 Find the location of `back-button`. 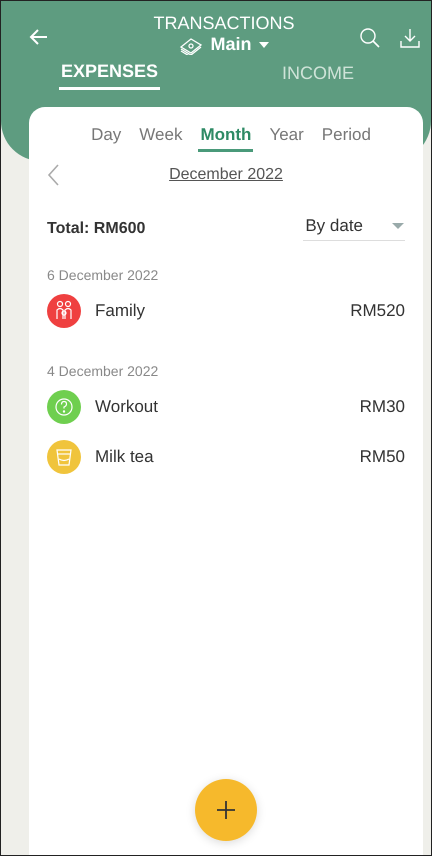

back-button is located at coordinates (39, 37).